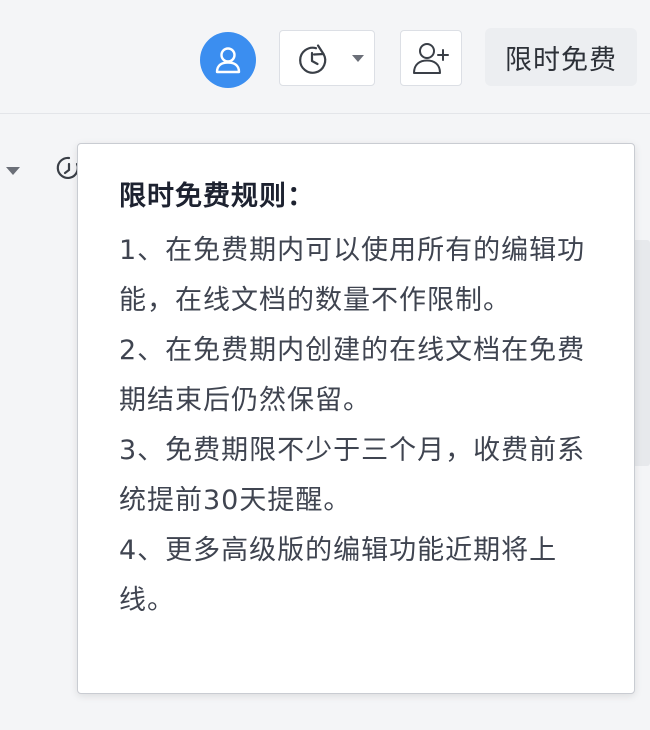 The image size is (650, 730). What do you see at coordinates (338, 575) in the screenshot?
I see `rule-item: 4、更多高级版的编辑功能近期将上线。` at bounding box center [338, 575].